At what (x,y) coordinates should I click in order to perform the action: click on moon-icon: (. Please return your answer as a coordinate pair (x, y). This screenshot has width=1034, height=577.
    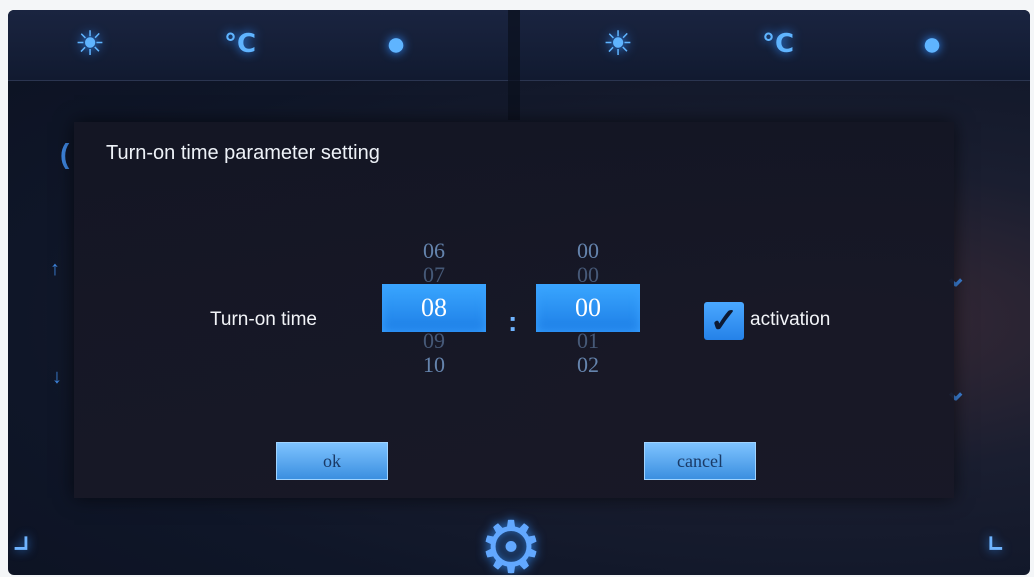
    Looking at the image, I should click on (64, 154).